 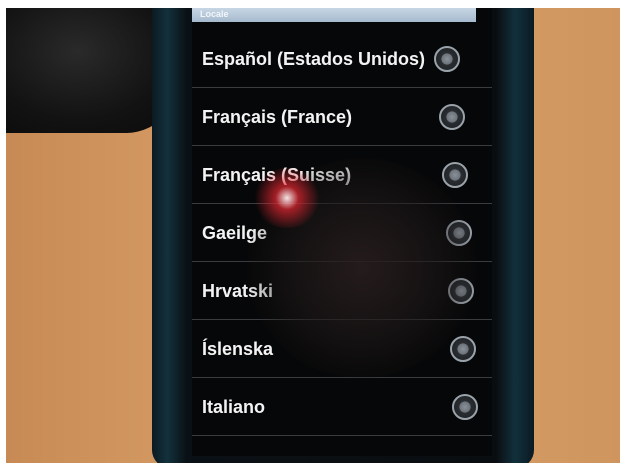 What do you see at coordinates (277, 175) in the screenshot?
I see `locale-item-label: Français (Suisse)` at bounding box center [277, 175].